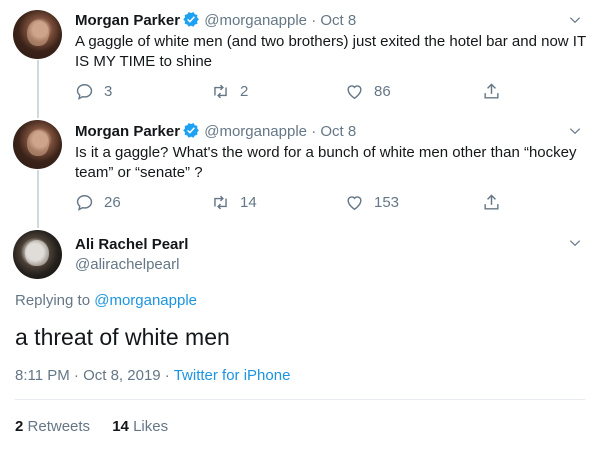  I want to click on reply-button: 26, so click(98, 202).